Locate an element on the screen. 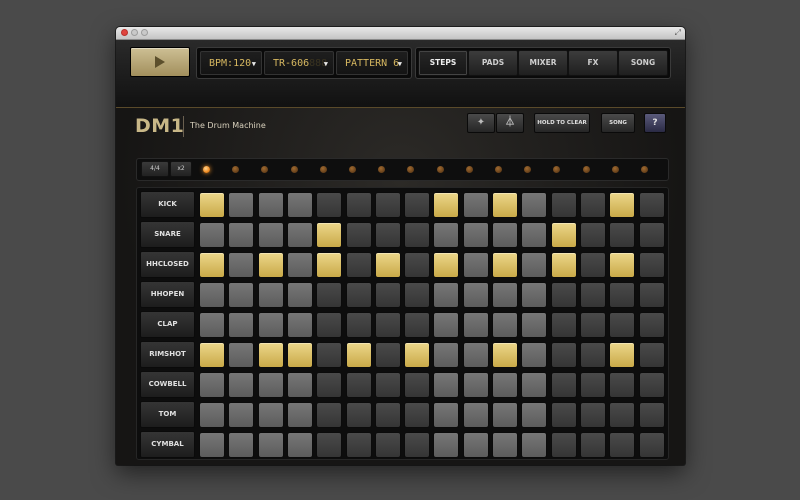 This screenshot has width=800, height=500. tab-mixer: MIXER is located at coordinates (543, 63).